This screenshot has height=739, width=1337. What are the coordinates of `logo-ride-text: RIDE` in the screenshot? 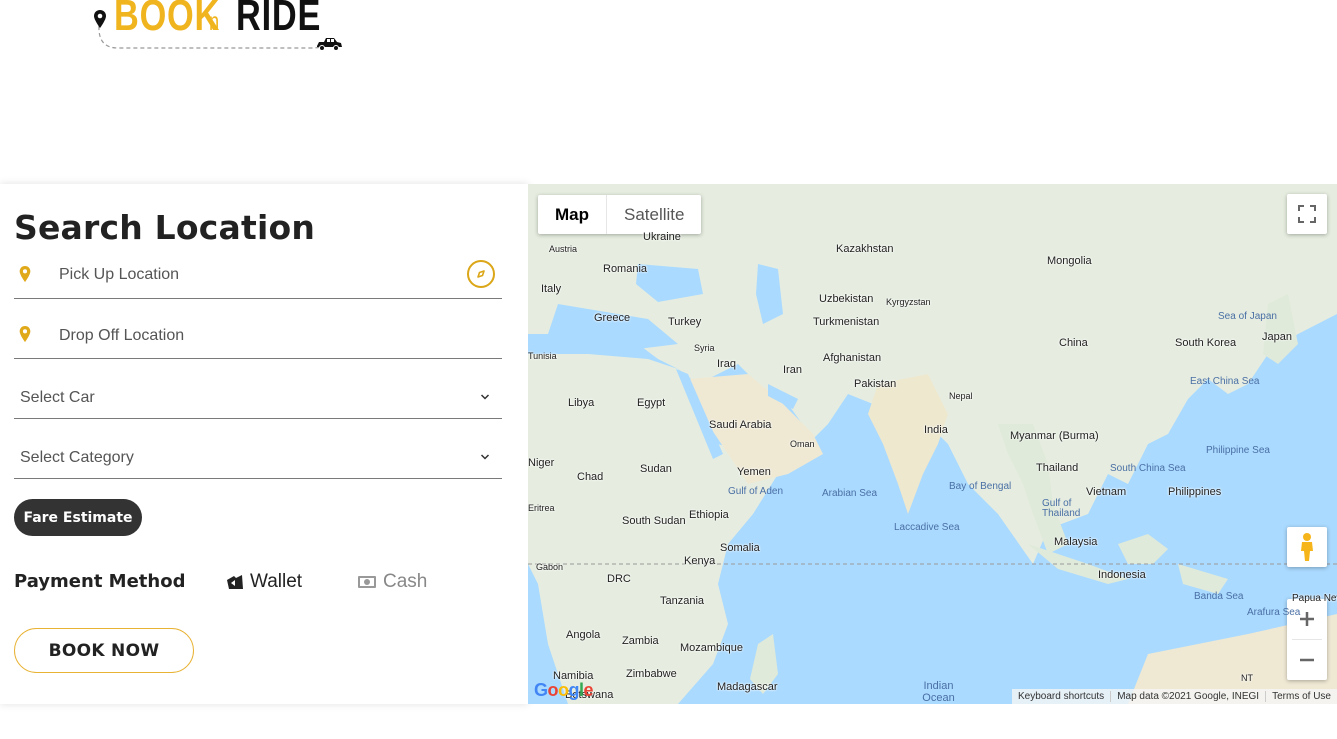 It's located at (279, 20).